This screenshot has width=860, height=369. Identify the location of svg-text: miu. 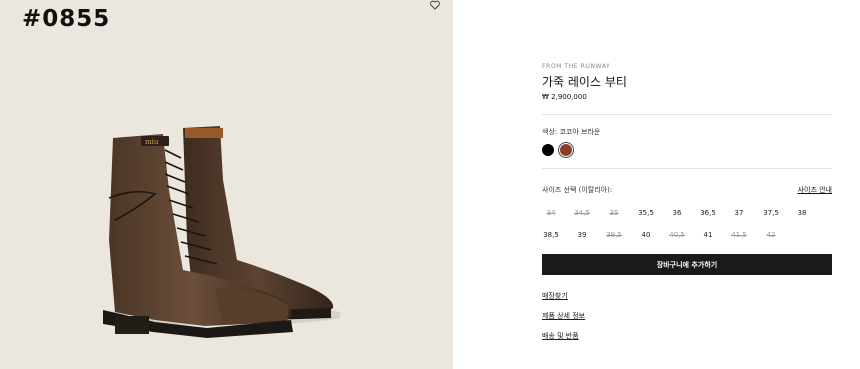
(152, 142).